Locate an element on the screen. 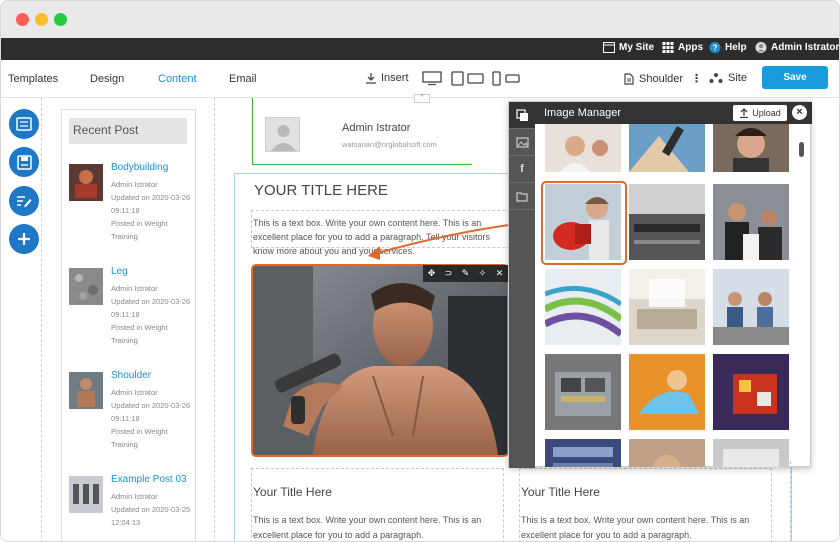 The image size is (840, 542). tab-email: Email is located at coordinates (243, 79).